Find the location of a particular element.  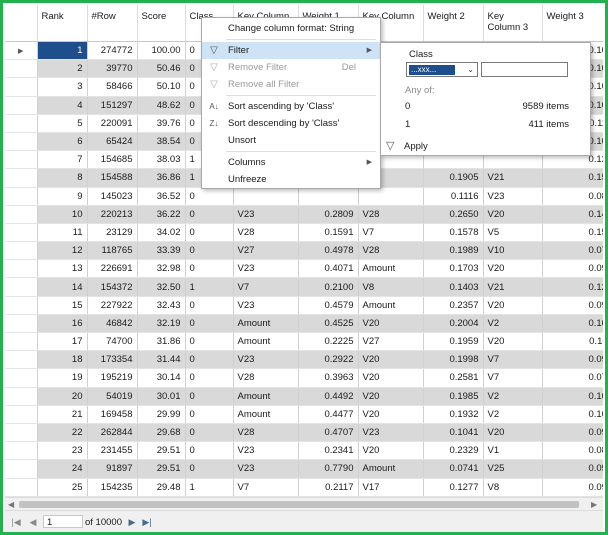

table-cell: 145023 is located at coordinates (112, 196).